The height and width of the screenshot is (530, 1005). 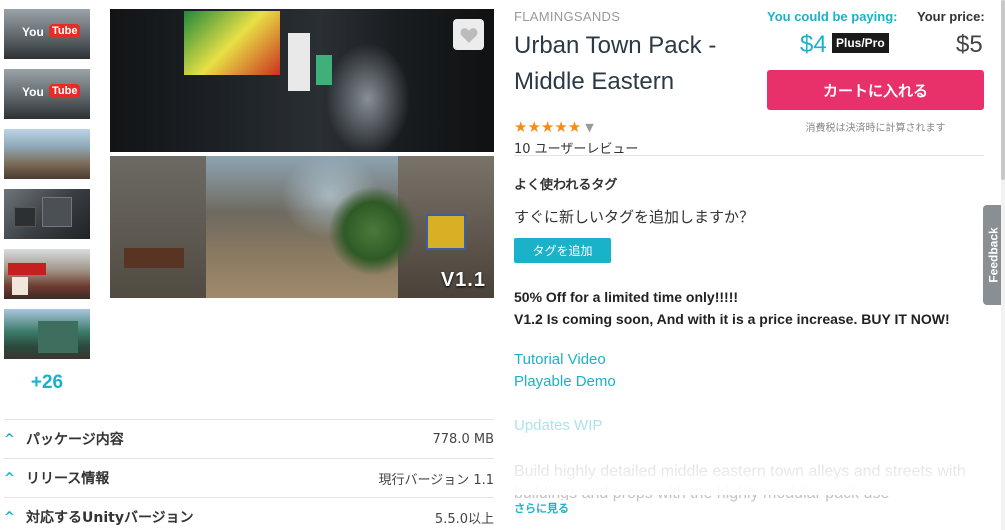 I want to click on add-to-cart-button: カートに入れる, so click(x=875, y=90).